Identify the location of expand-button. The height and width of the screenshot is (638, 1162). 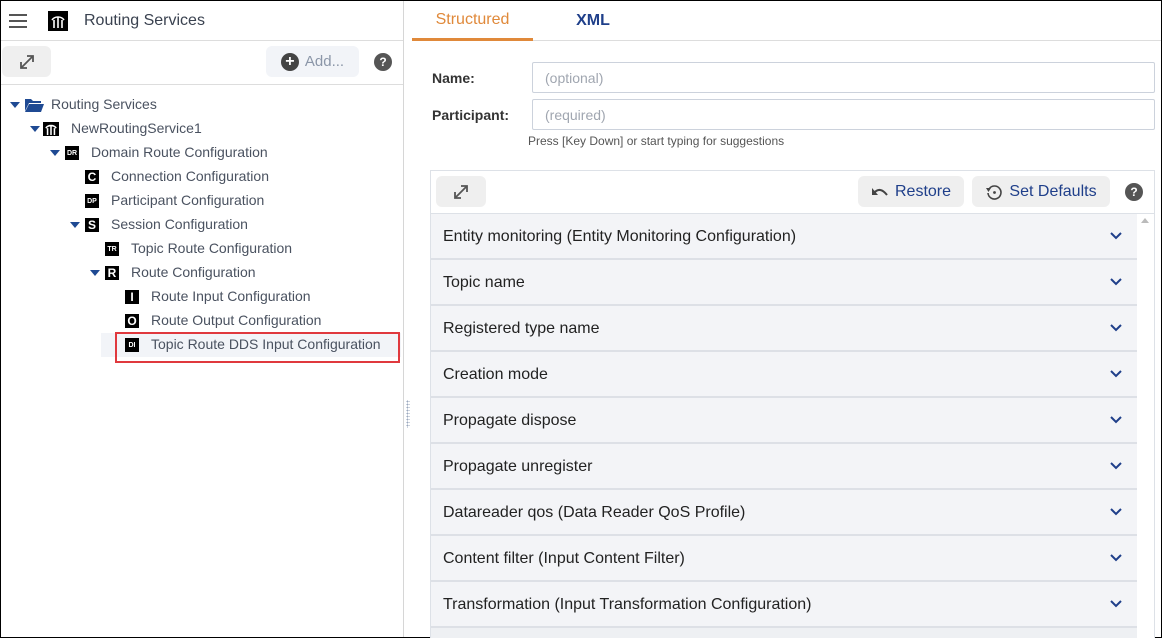
(26, 61).